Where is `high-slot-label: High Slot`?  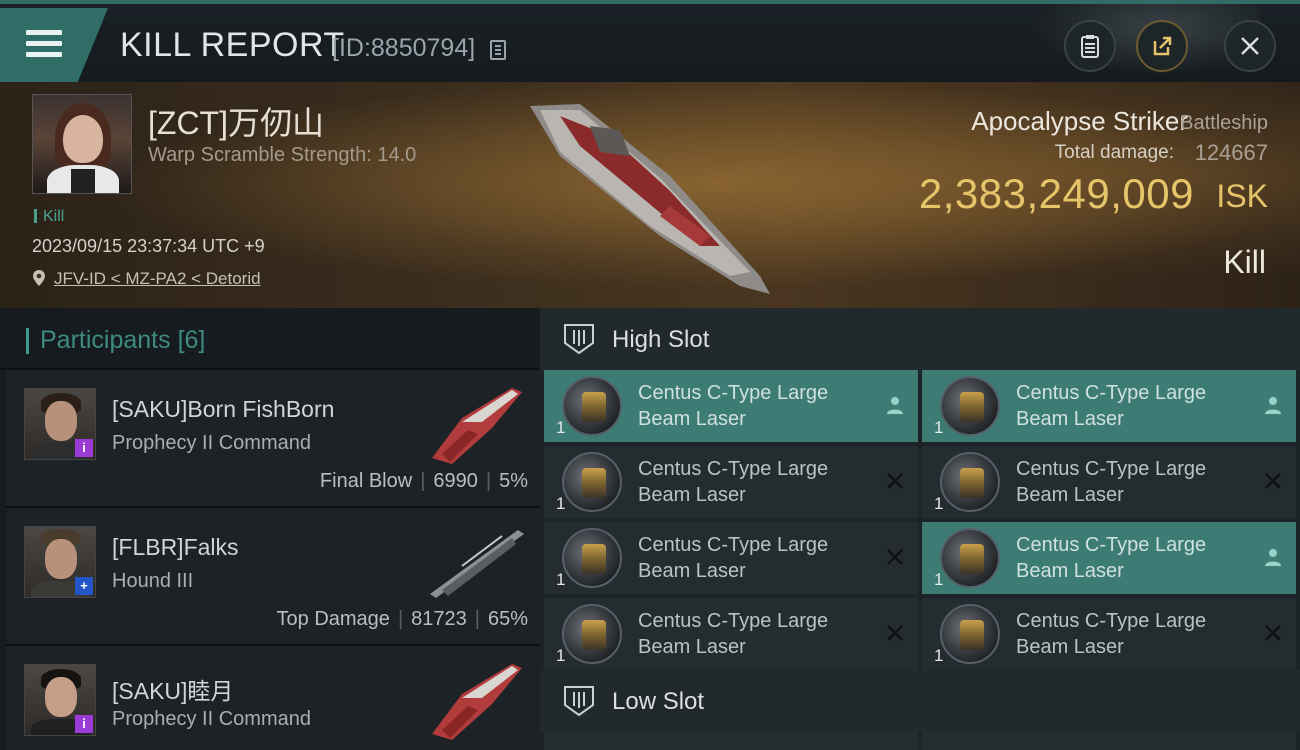 high-slot-label: High Slot is located at coordinates (661, 339).